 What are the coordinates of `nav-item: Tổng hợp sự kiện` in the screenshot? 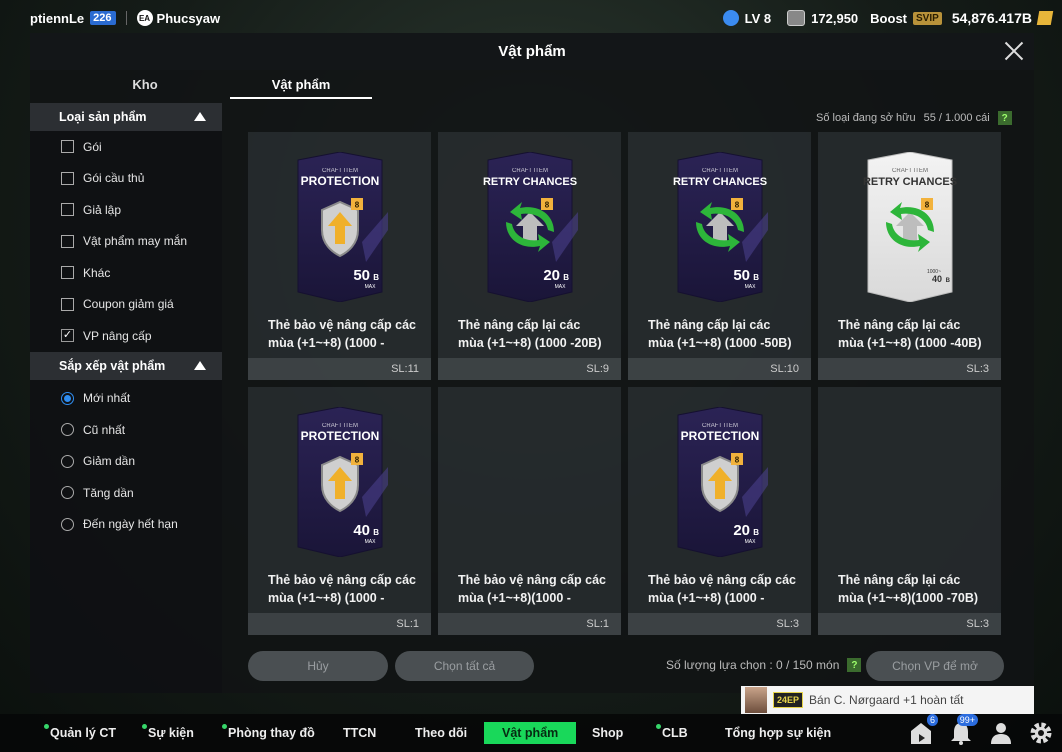 It's located at (778, 733).